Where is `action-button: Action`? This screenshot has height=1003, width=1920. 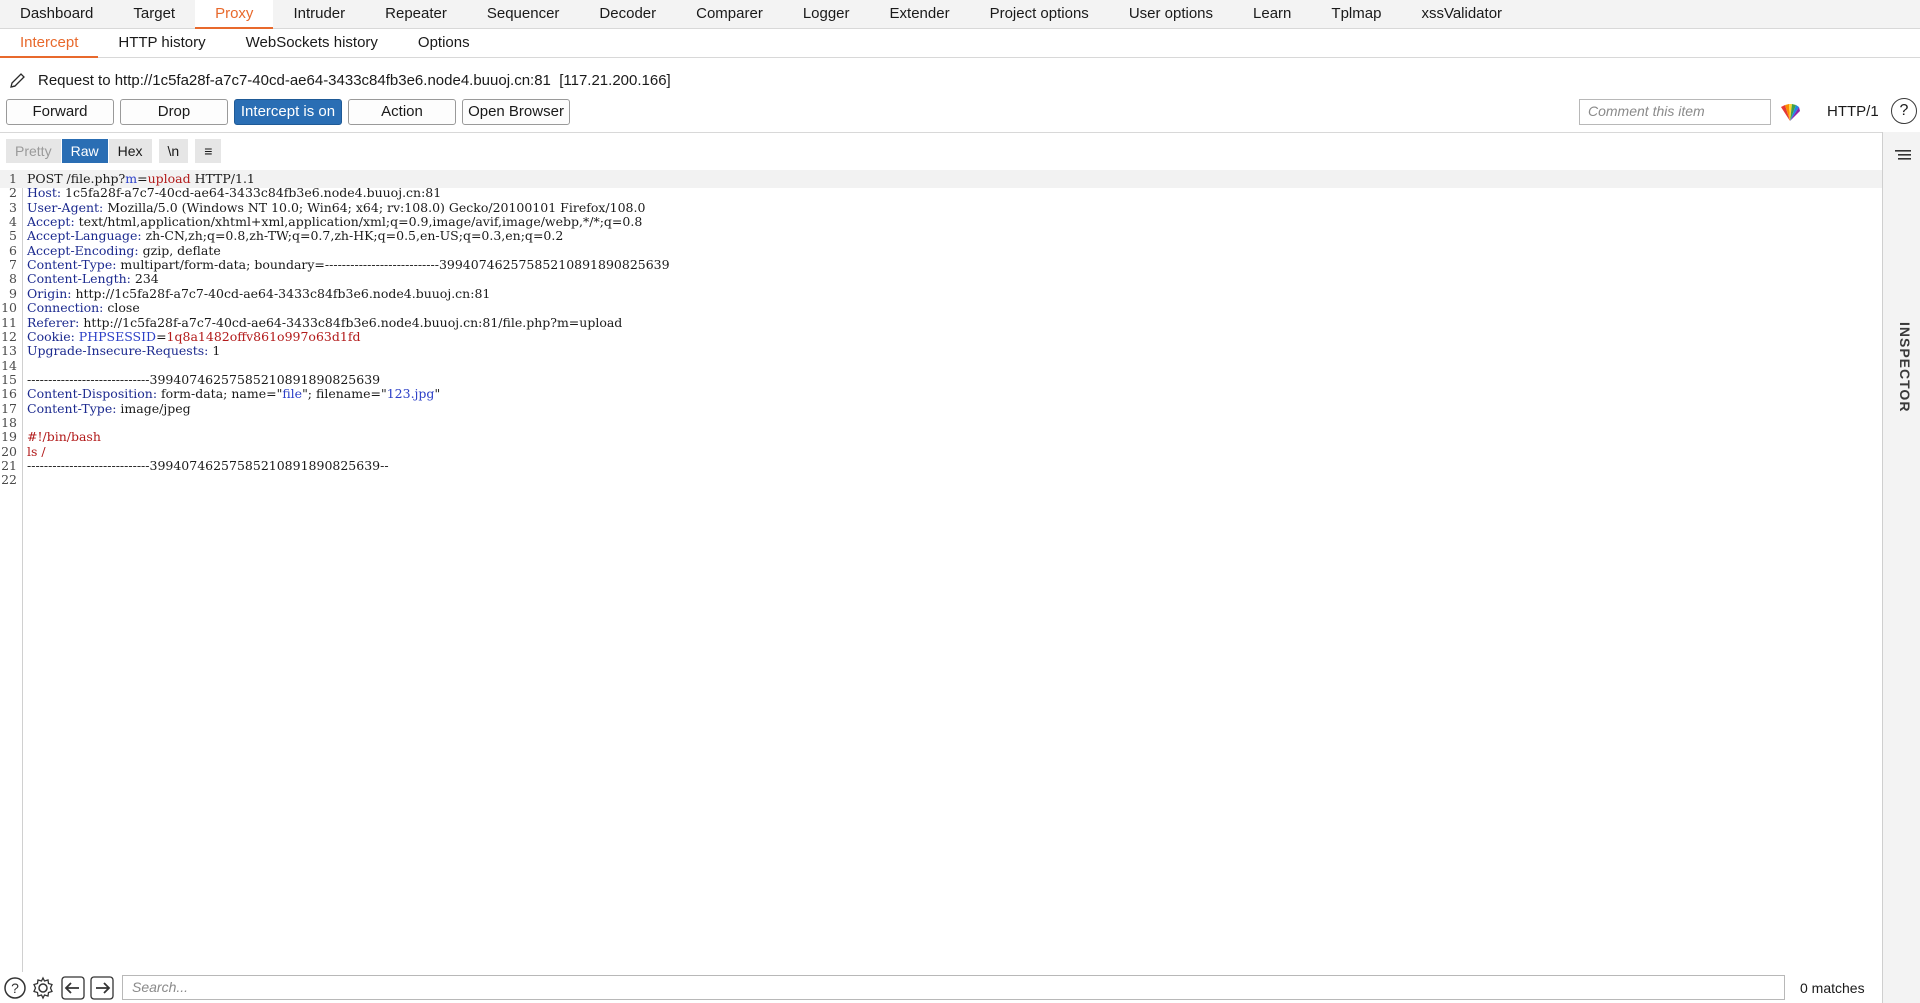
action-button: Action is located at coordinates (402, 112).